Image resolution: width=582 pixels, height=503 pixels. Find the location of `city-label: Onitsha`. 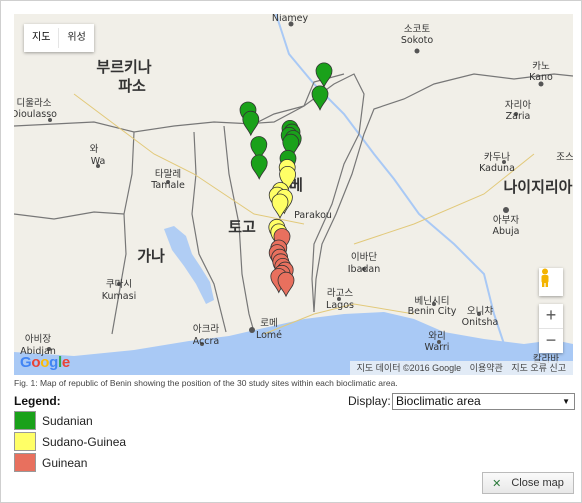

city-label: Onitsha is located at coordinates (480, 322).